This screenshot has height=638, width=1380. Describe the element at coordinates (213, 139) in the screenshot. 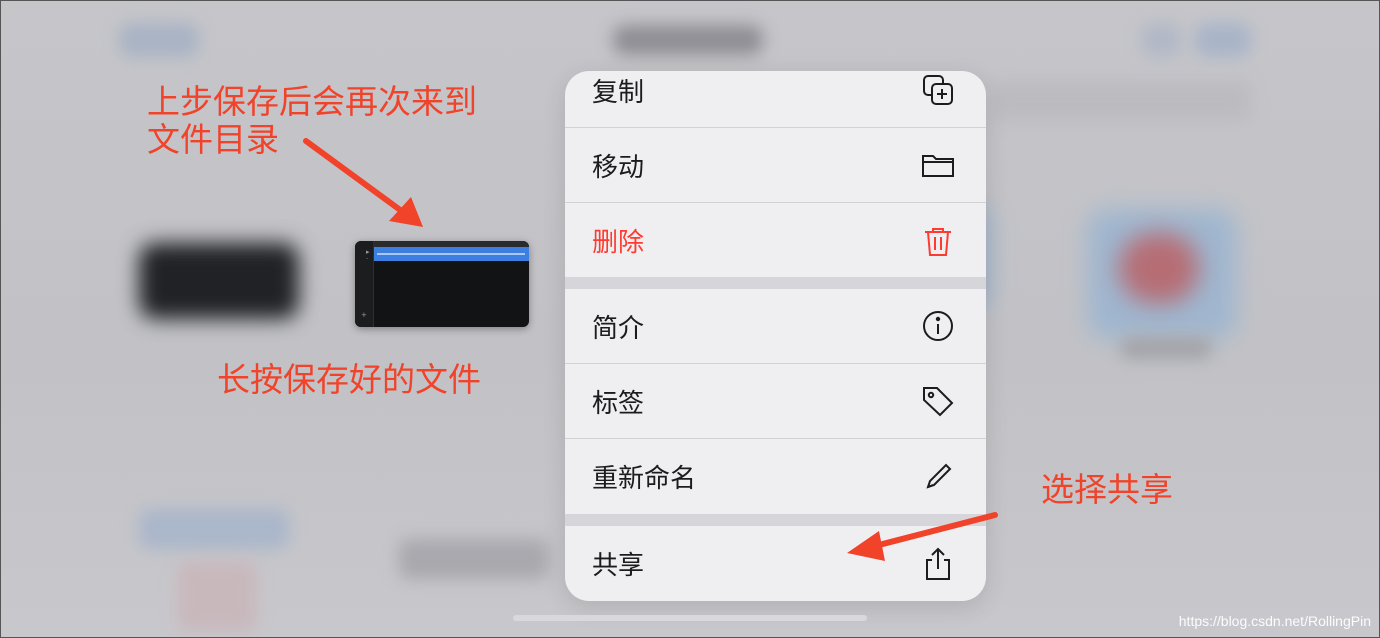

I see `annotation-line: 文件目录` at that location.